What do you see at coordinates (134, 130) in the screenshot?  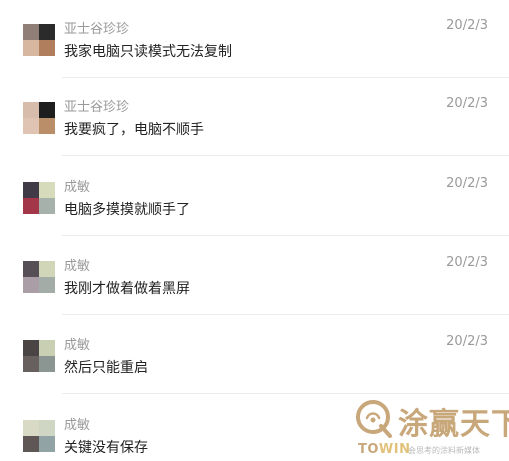 I see `message-text: 我要疯了，电脑不顺手` at bounding box center [134, 130].